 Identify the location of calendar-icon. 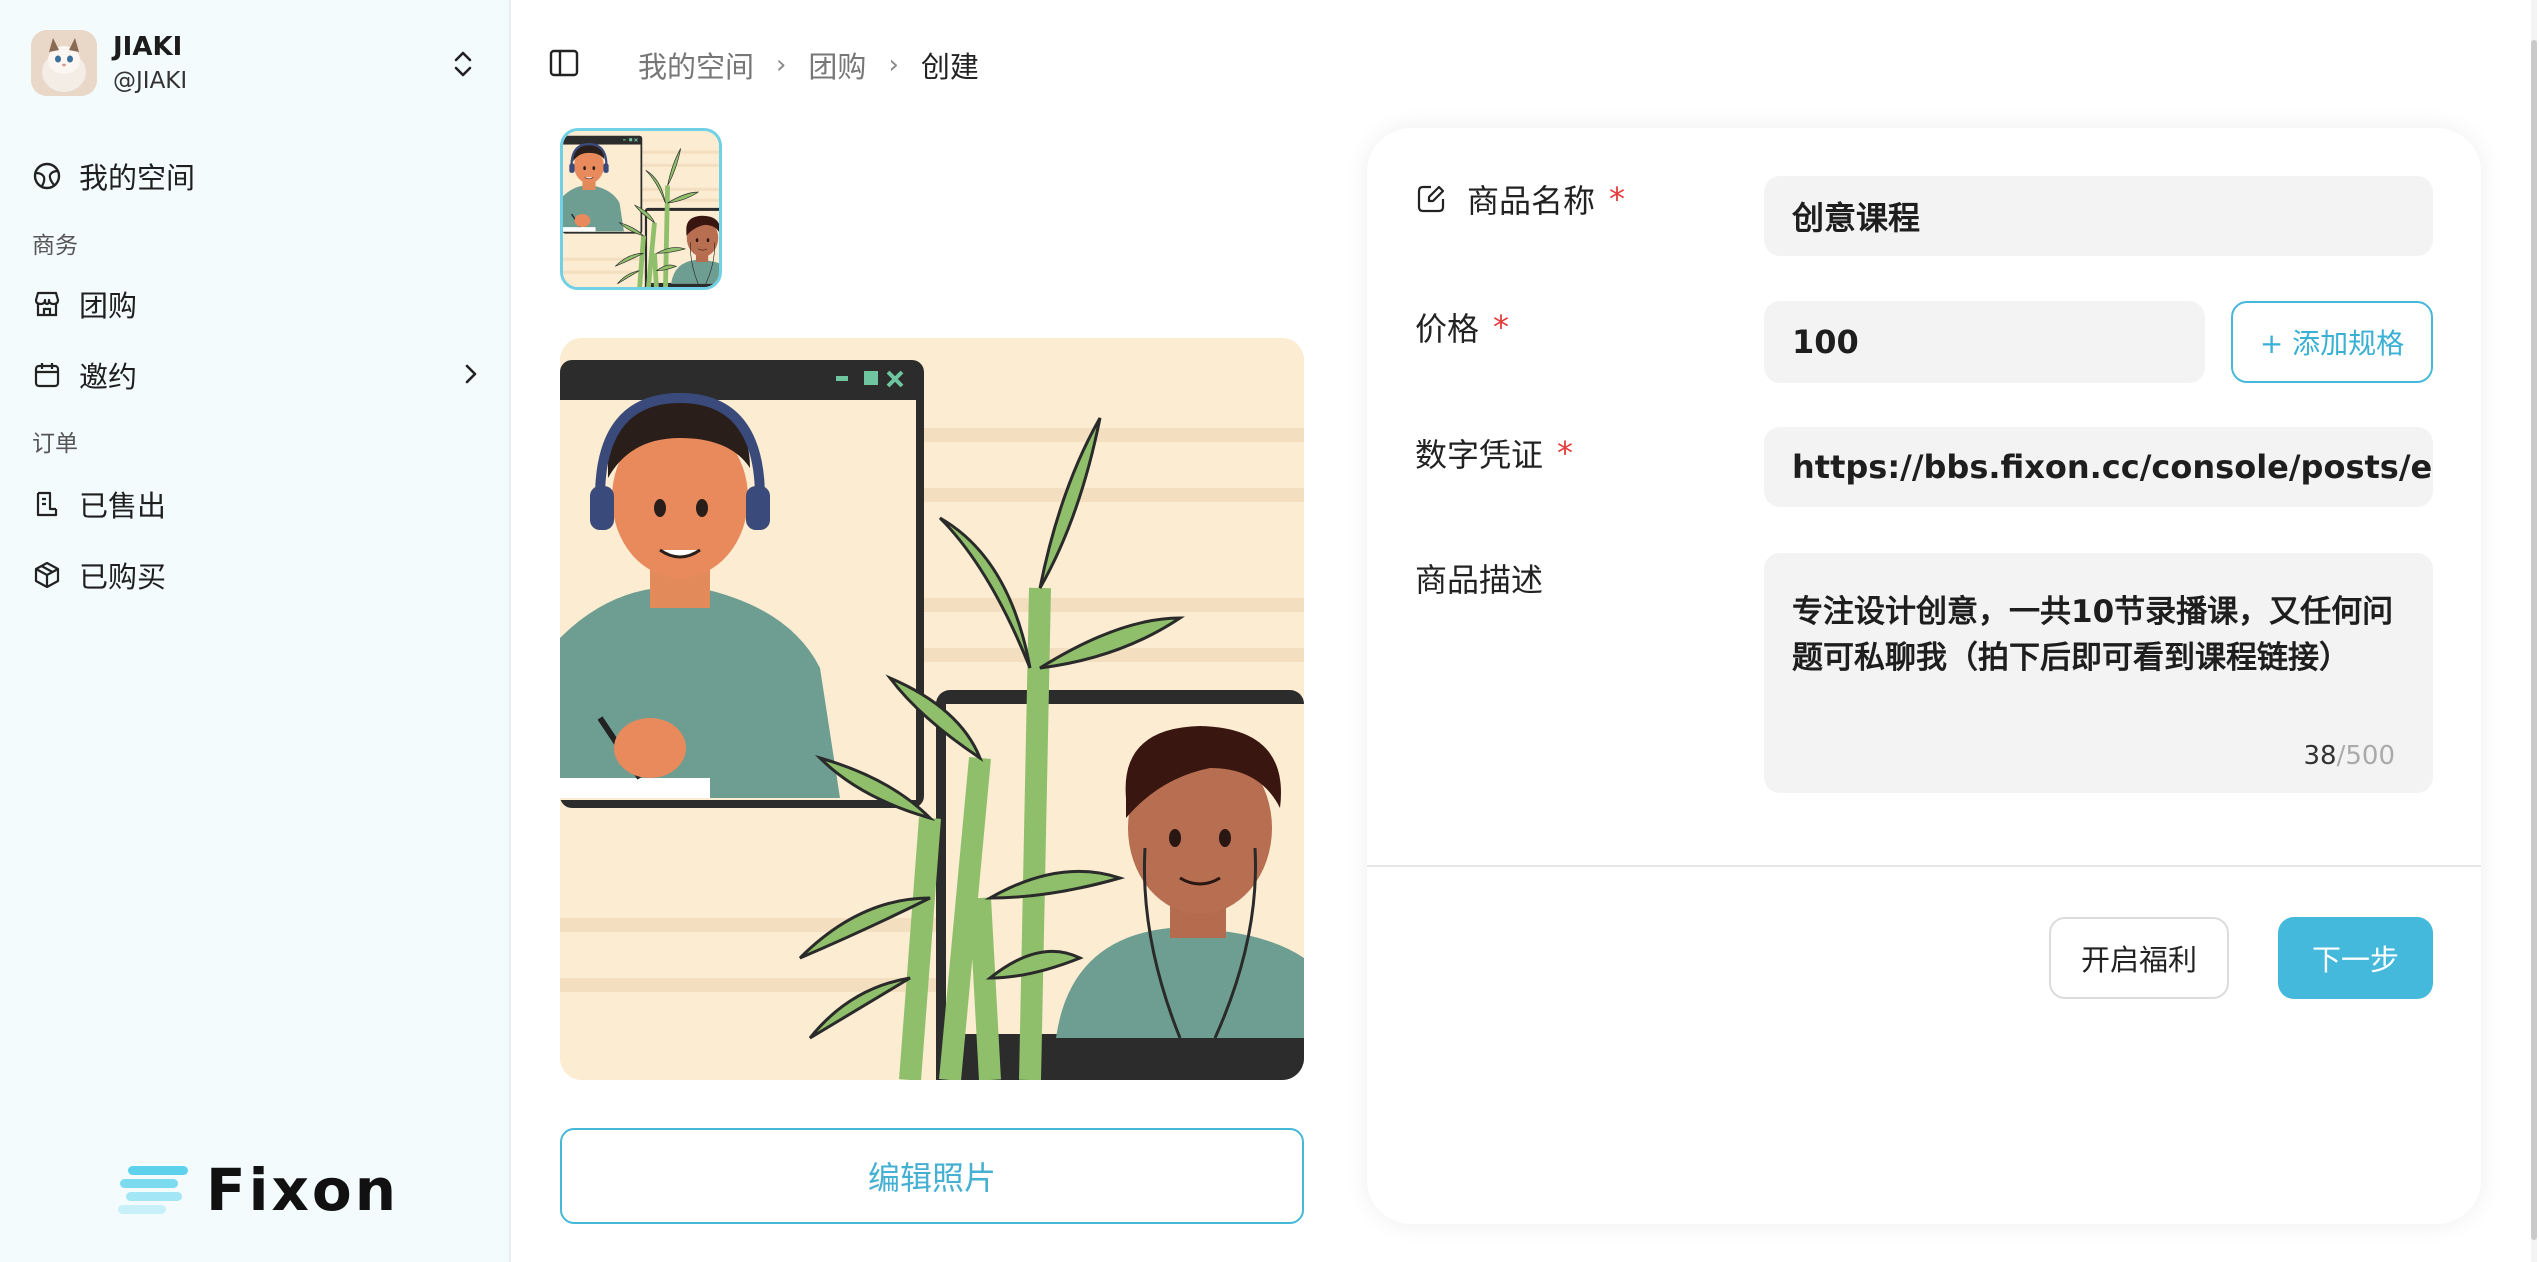
(47, 375).